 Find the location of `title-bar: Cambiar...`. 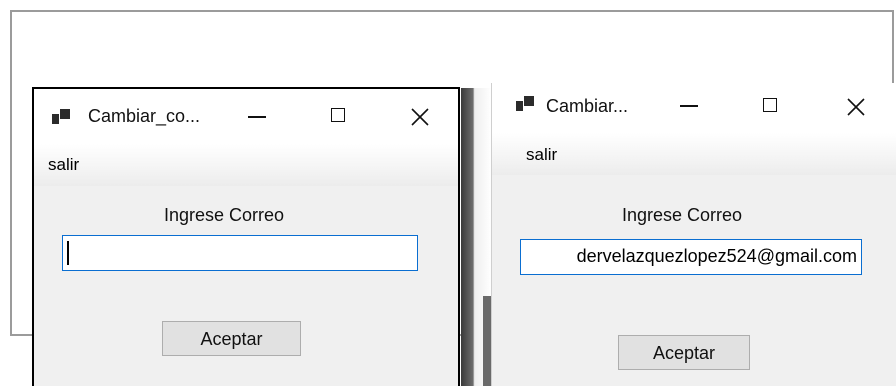

title-bar: Cambiar... is located at coordinates (694, 110).